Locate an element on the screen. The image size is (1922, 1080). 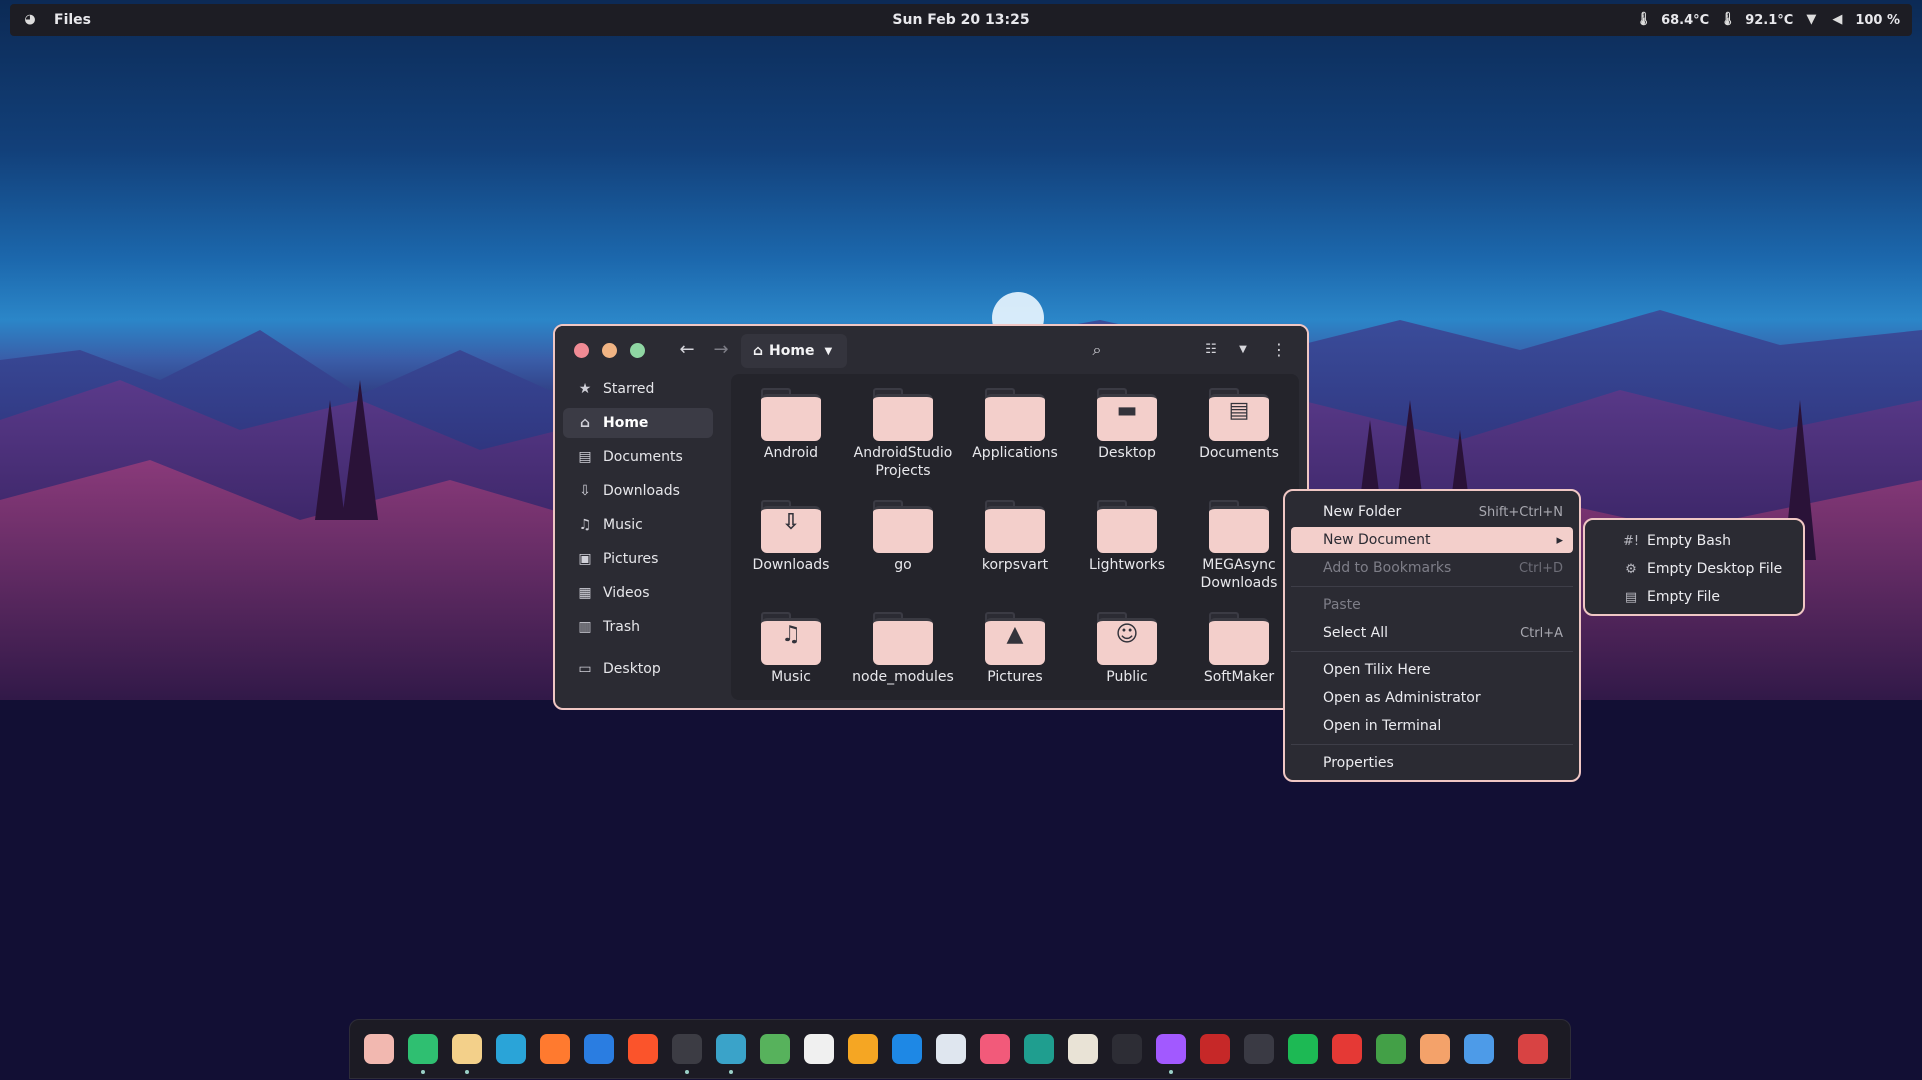
menu-item-select-all: Select All Ctrl+A is located at coordinates (1432, 633).